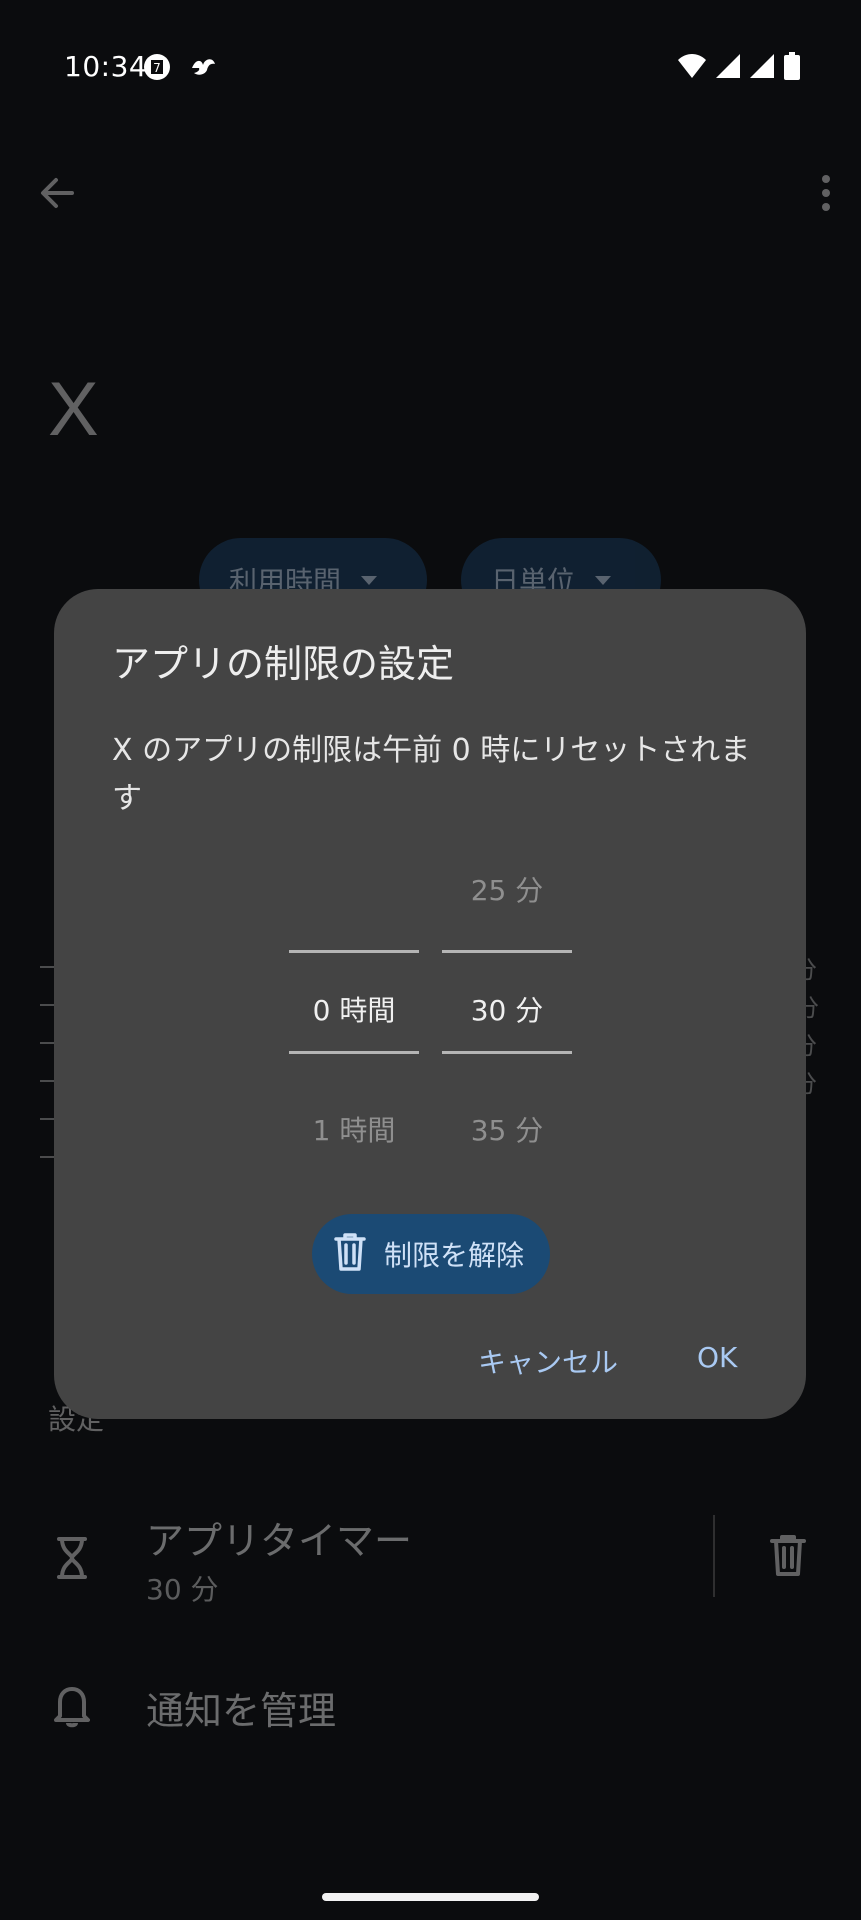 This screenshot has height=1920, width=861. Describe the element at coordinates (283, 664) in the screenshot. I see `dialog-title: アプリの制限の設定` at that location.